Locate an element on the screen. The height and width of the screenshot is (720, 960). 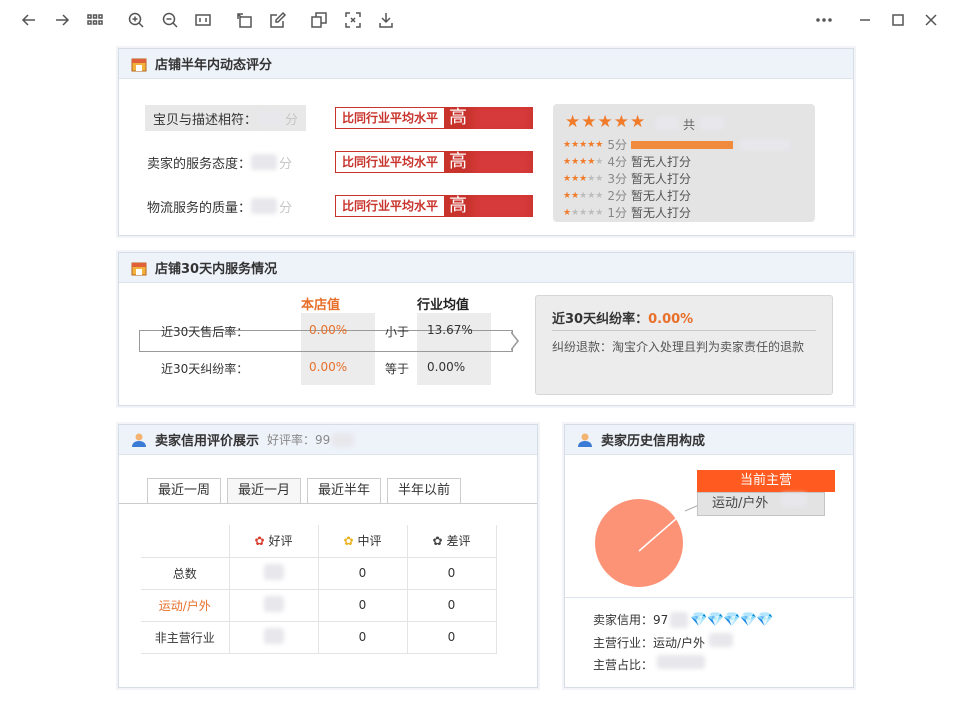
progress-bar is located at coordinates (681, 144).